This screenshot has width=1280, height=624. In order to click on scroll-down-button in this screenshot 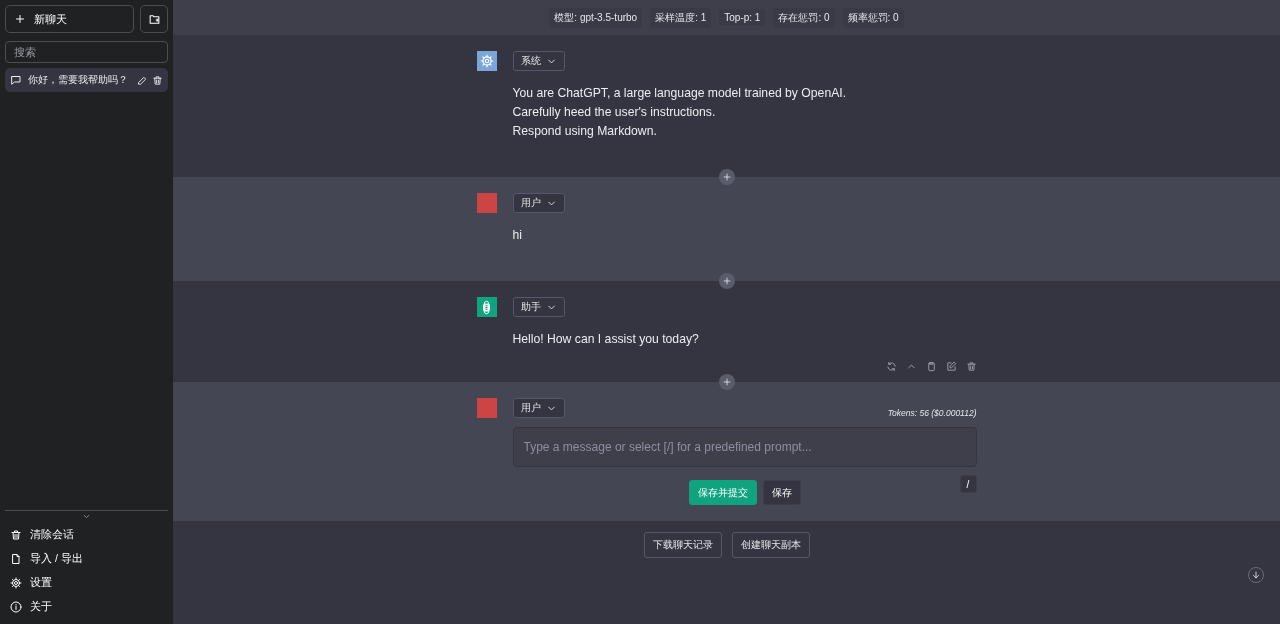, I will do `click(1256, 575)`.